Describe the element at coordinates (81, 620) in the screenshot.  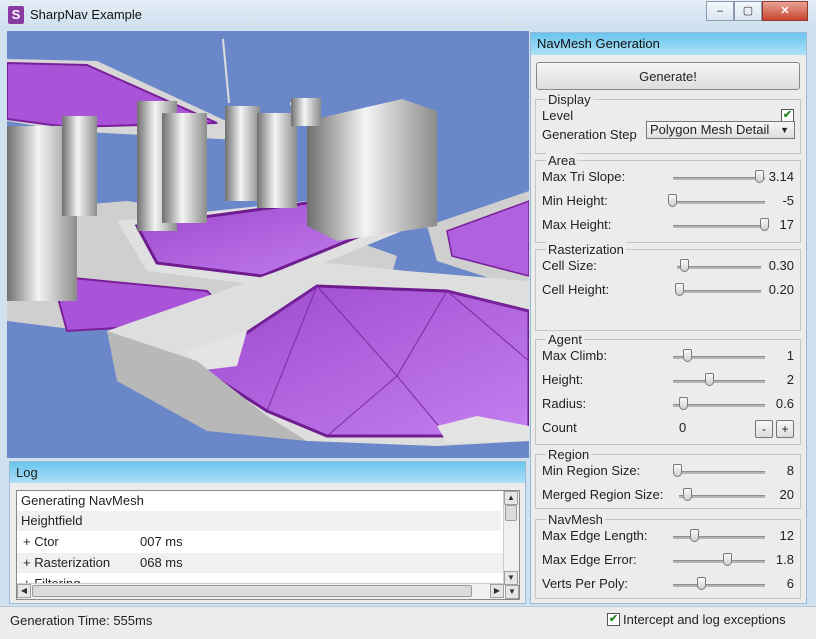
I see `generation-time: Generation Time: 555ms` at that location.